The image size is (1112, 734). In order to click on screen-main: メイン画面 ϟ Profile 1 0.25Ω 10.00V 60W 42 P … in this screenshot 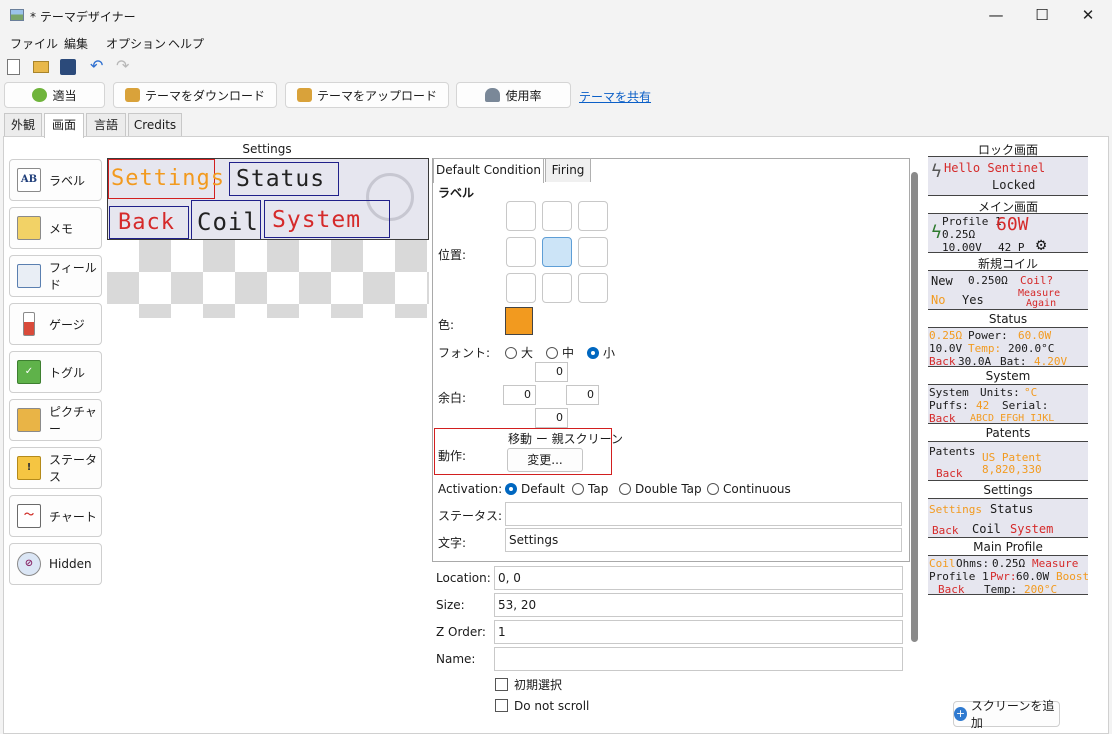, I will do `click(1008, 226)`.